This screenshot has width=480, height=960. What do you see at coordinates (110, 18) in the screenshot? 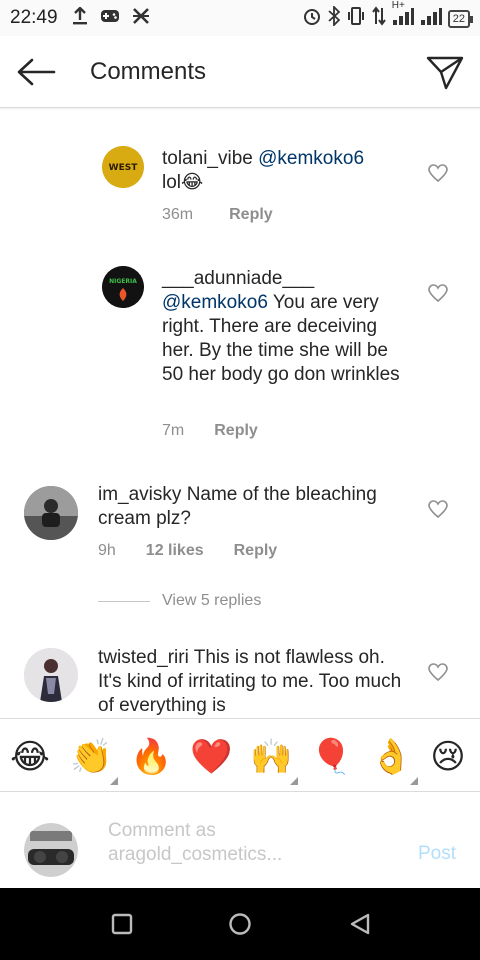
I see `gamepad-icon` at bounding box center [110, 18].